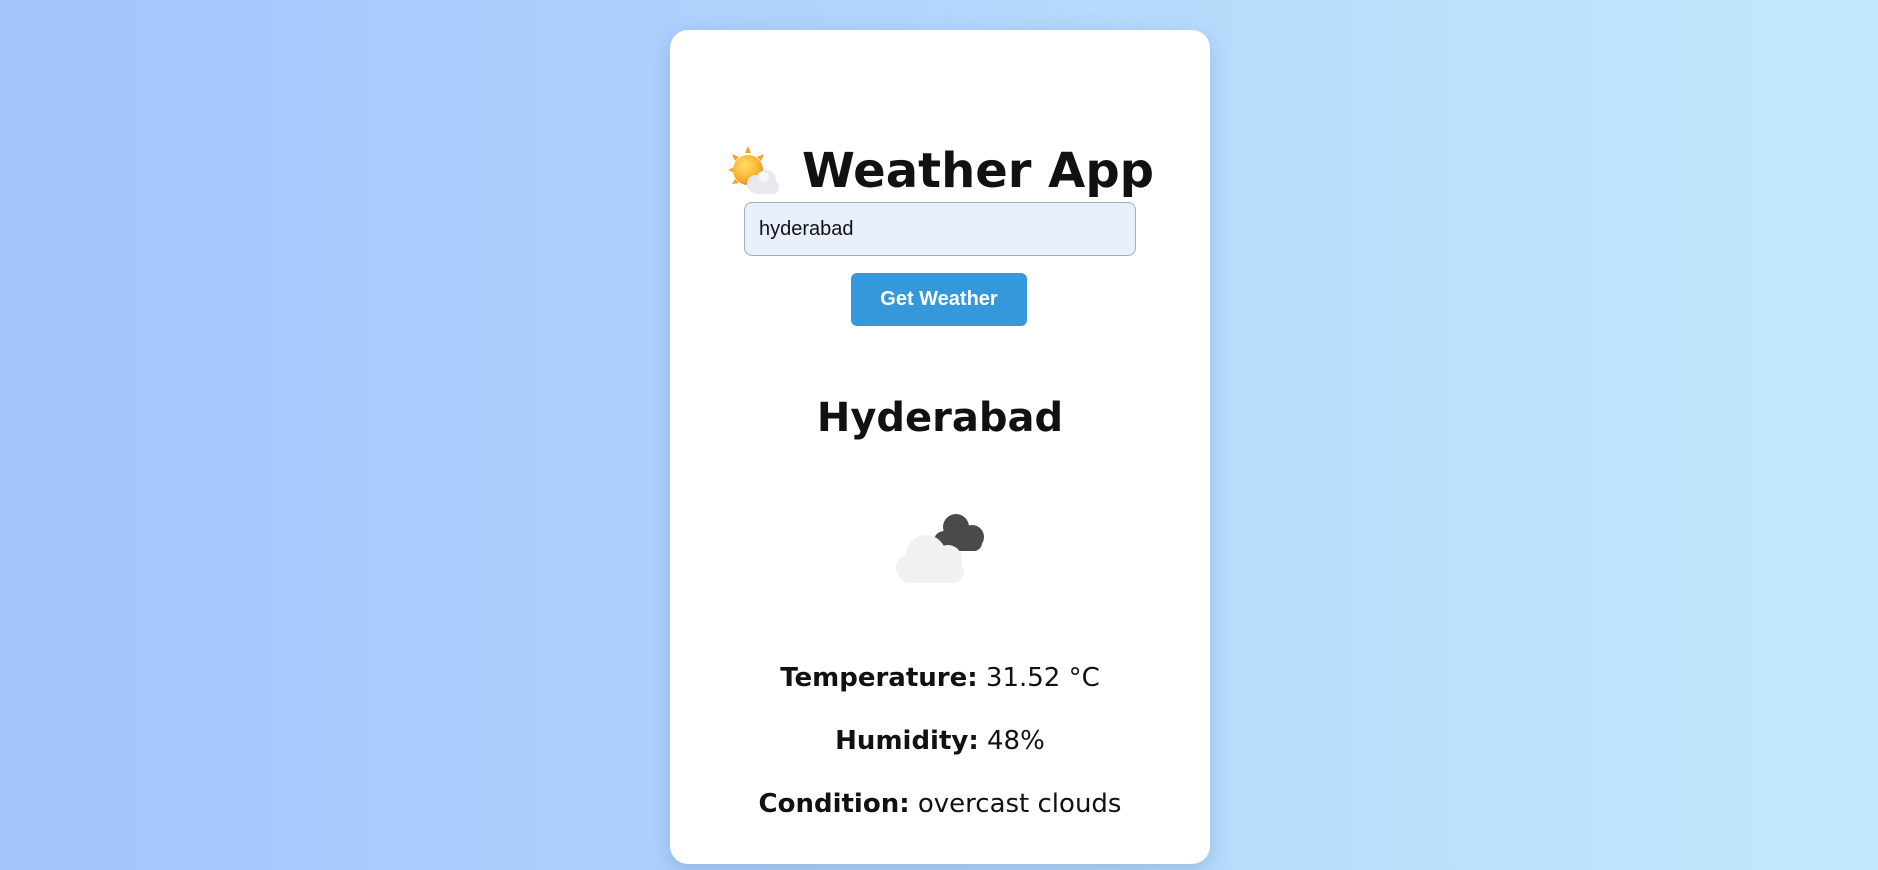  Describe the element at coordinates (1016, 741) in the screenshot. I see `humidity-value: 48%` at that location.